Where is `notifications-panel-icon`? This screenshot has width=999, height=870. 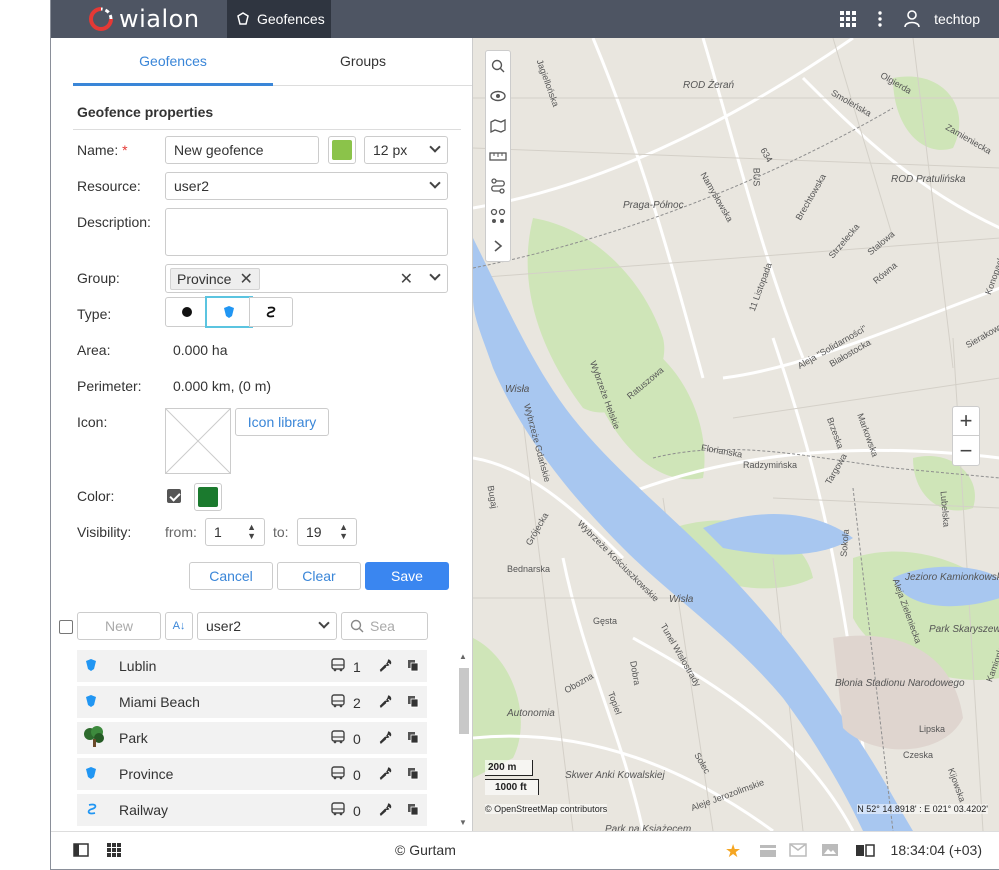 notifications-panel-icon is located at coordinates (865, 852).